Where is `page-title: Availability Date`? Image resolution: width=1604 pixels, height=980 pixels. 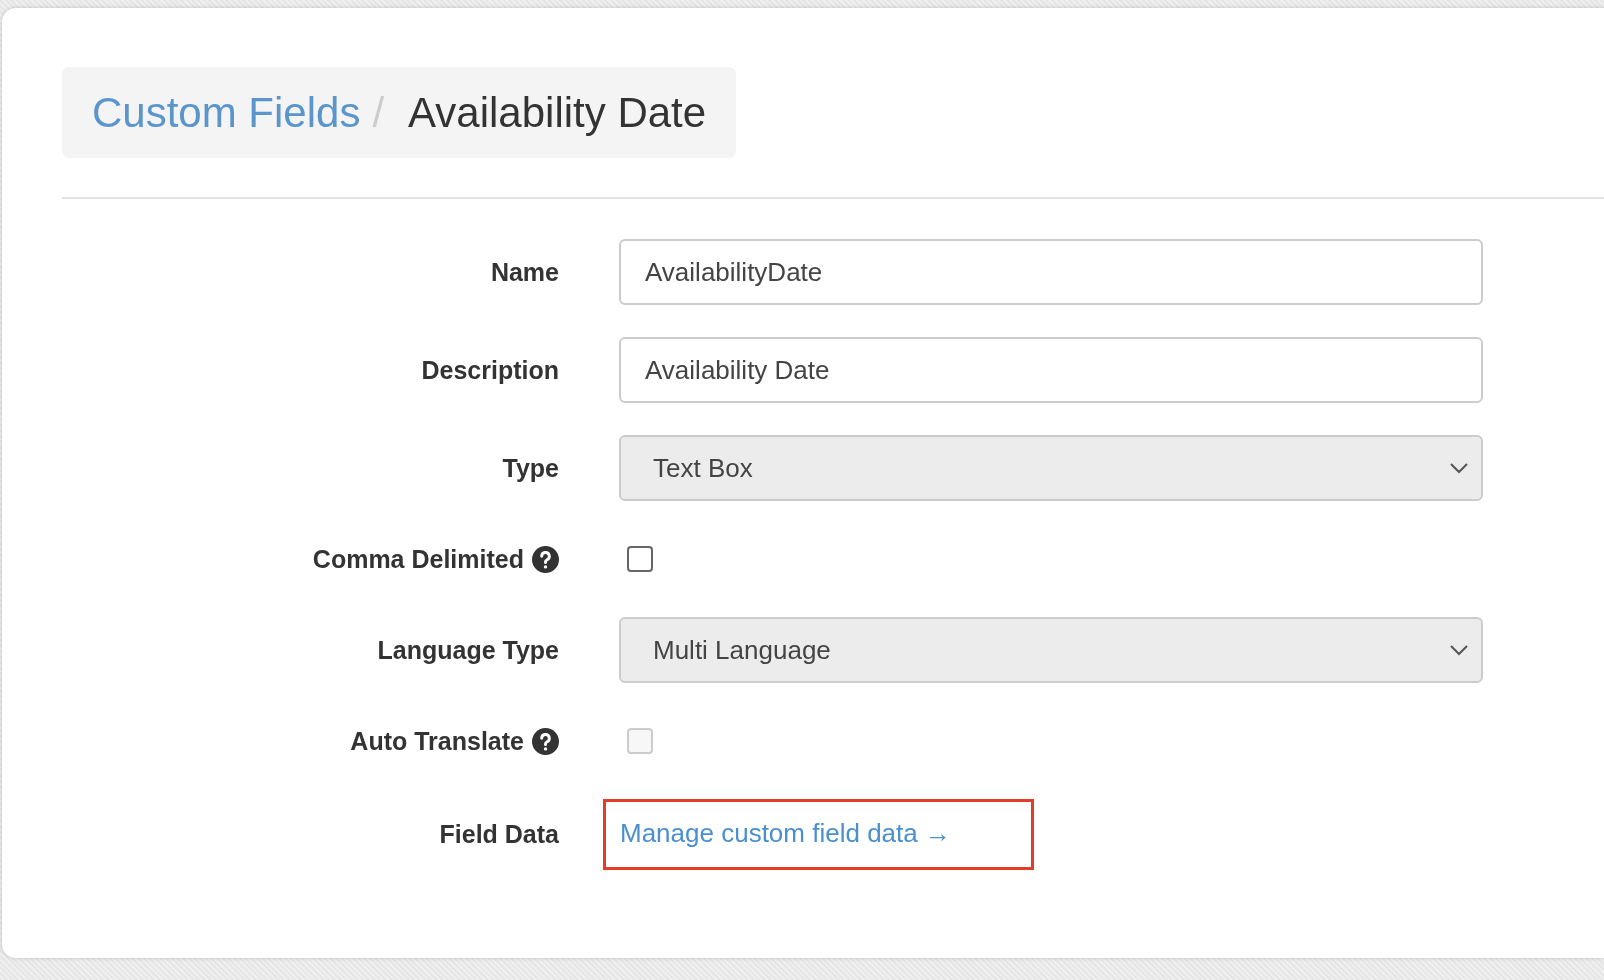 page-title: Availability Date is located at coordinates (557, 112).